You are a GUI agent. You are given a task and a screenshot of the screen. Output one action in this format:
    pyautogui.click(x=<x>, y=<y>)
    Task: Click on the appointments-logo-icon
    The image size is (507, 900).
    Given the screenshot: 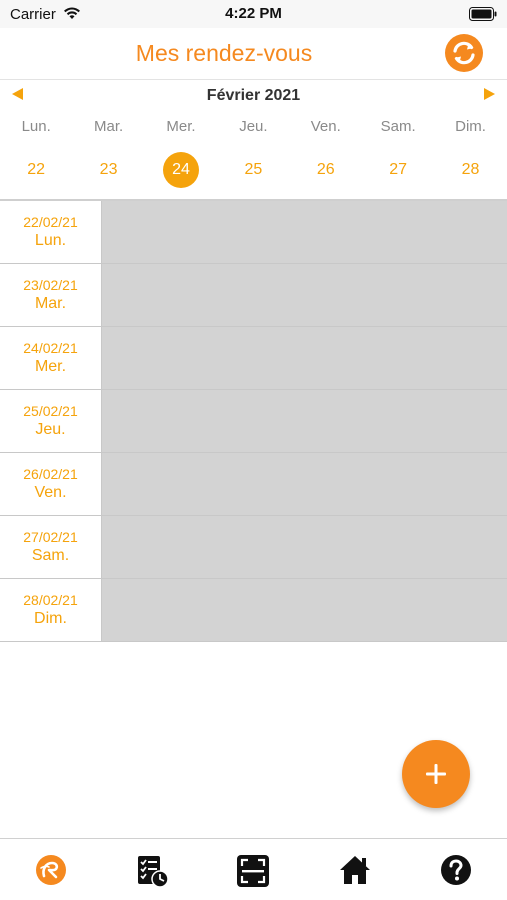 What is the action you would take?
    pyautogui.click(x=50, y=870)
    